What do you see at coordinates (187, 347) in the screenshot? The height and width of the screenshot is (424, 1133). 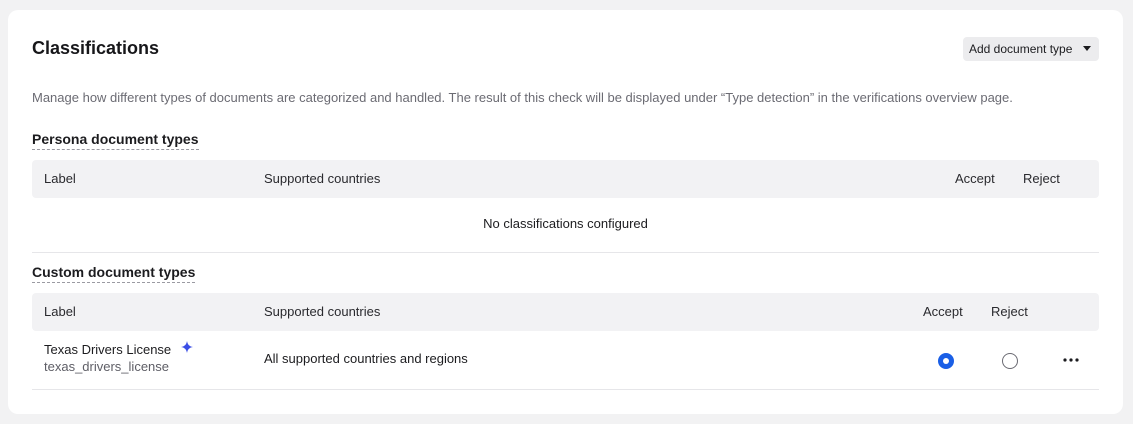 I see `sparkle-icon` at bounding box center [187, 347].